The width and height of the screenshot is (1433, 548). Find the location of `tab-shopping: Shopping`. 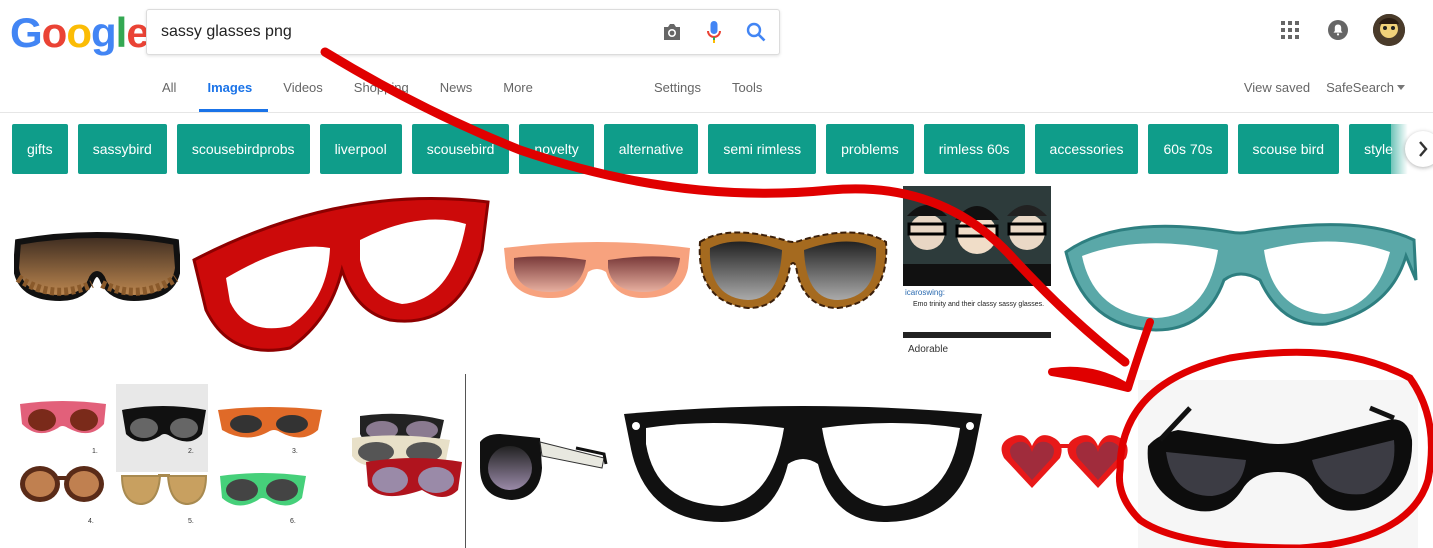

tab-shopping: Shopping is located at coordinates (381, 91).